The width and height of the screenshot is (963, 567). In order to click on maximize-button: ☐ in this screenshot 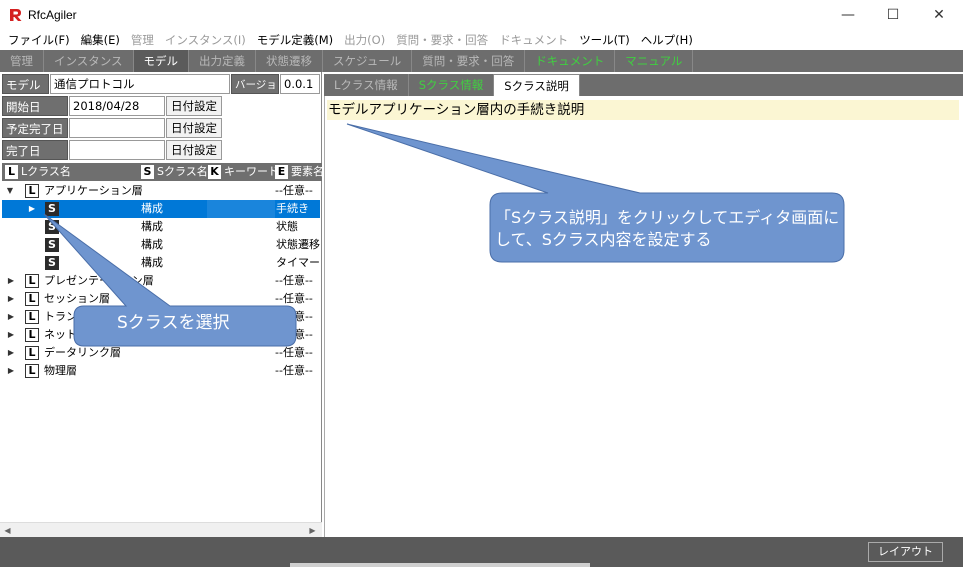, I will do `click(893, 15)`.